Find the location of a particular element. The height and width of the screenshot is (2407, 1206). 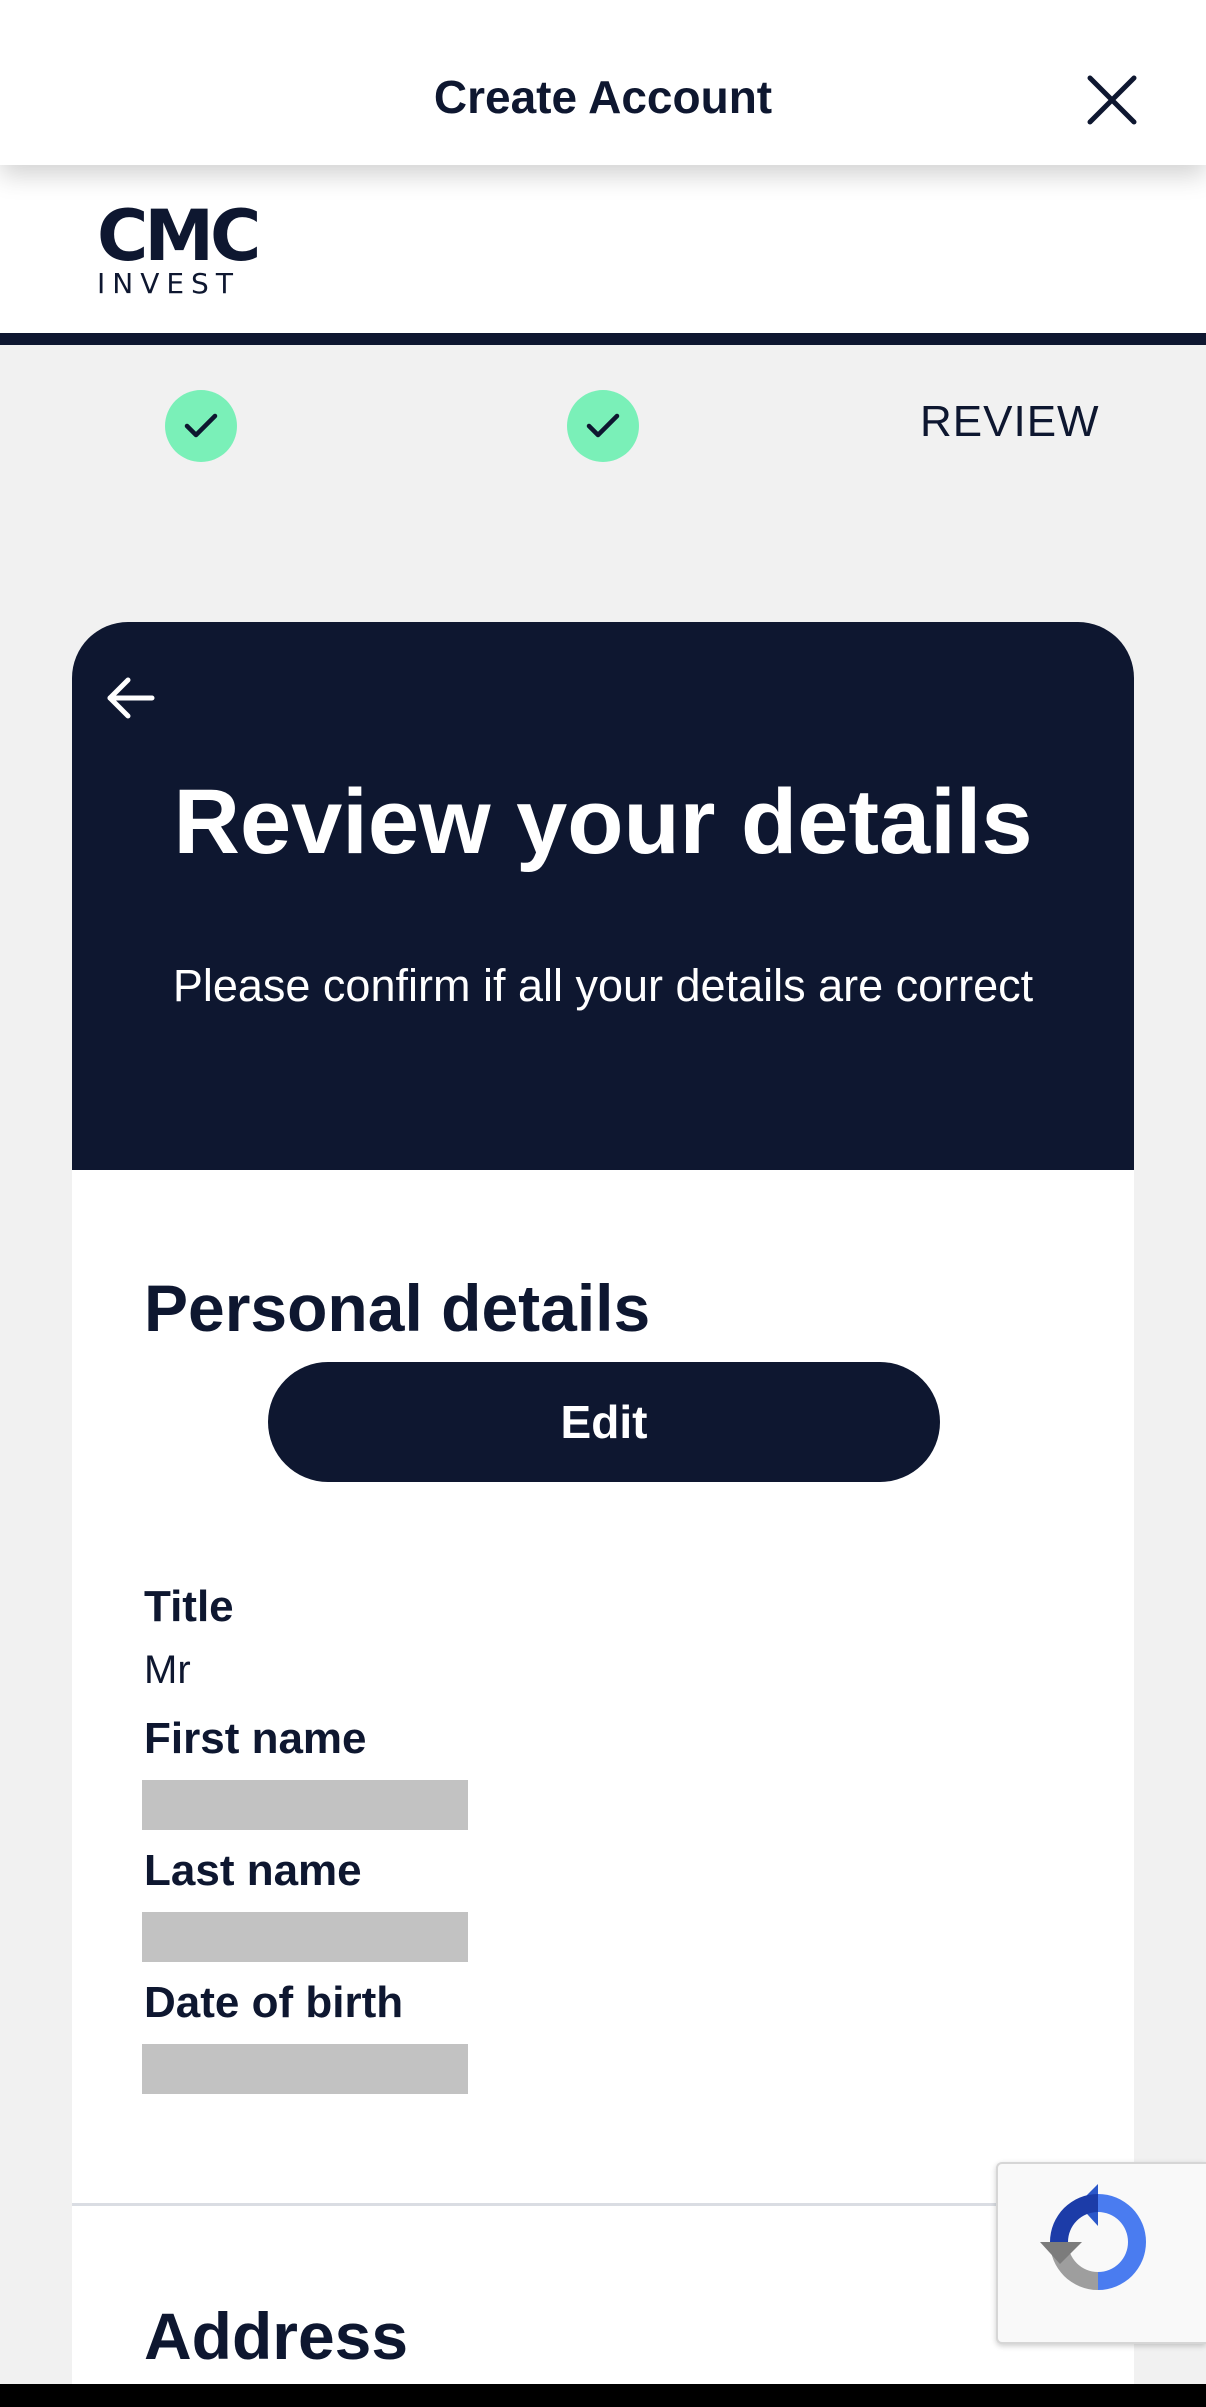

progress-steps: REVIEW is located at coordinates (603, 420).